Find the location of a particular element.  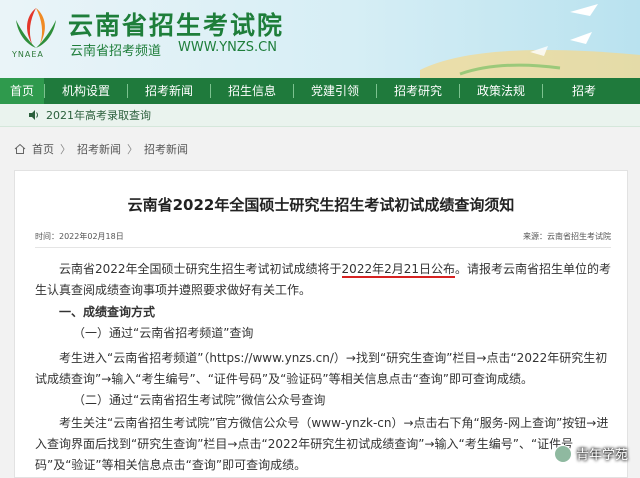

breadcrumb: 首页 〉 招考新闻 〉 招考新闻 is located at coordinates (101, 149).